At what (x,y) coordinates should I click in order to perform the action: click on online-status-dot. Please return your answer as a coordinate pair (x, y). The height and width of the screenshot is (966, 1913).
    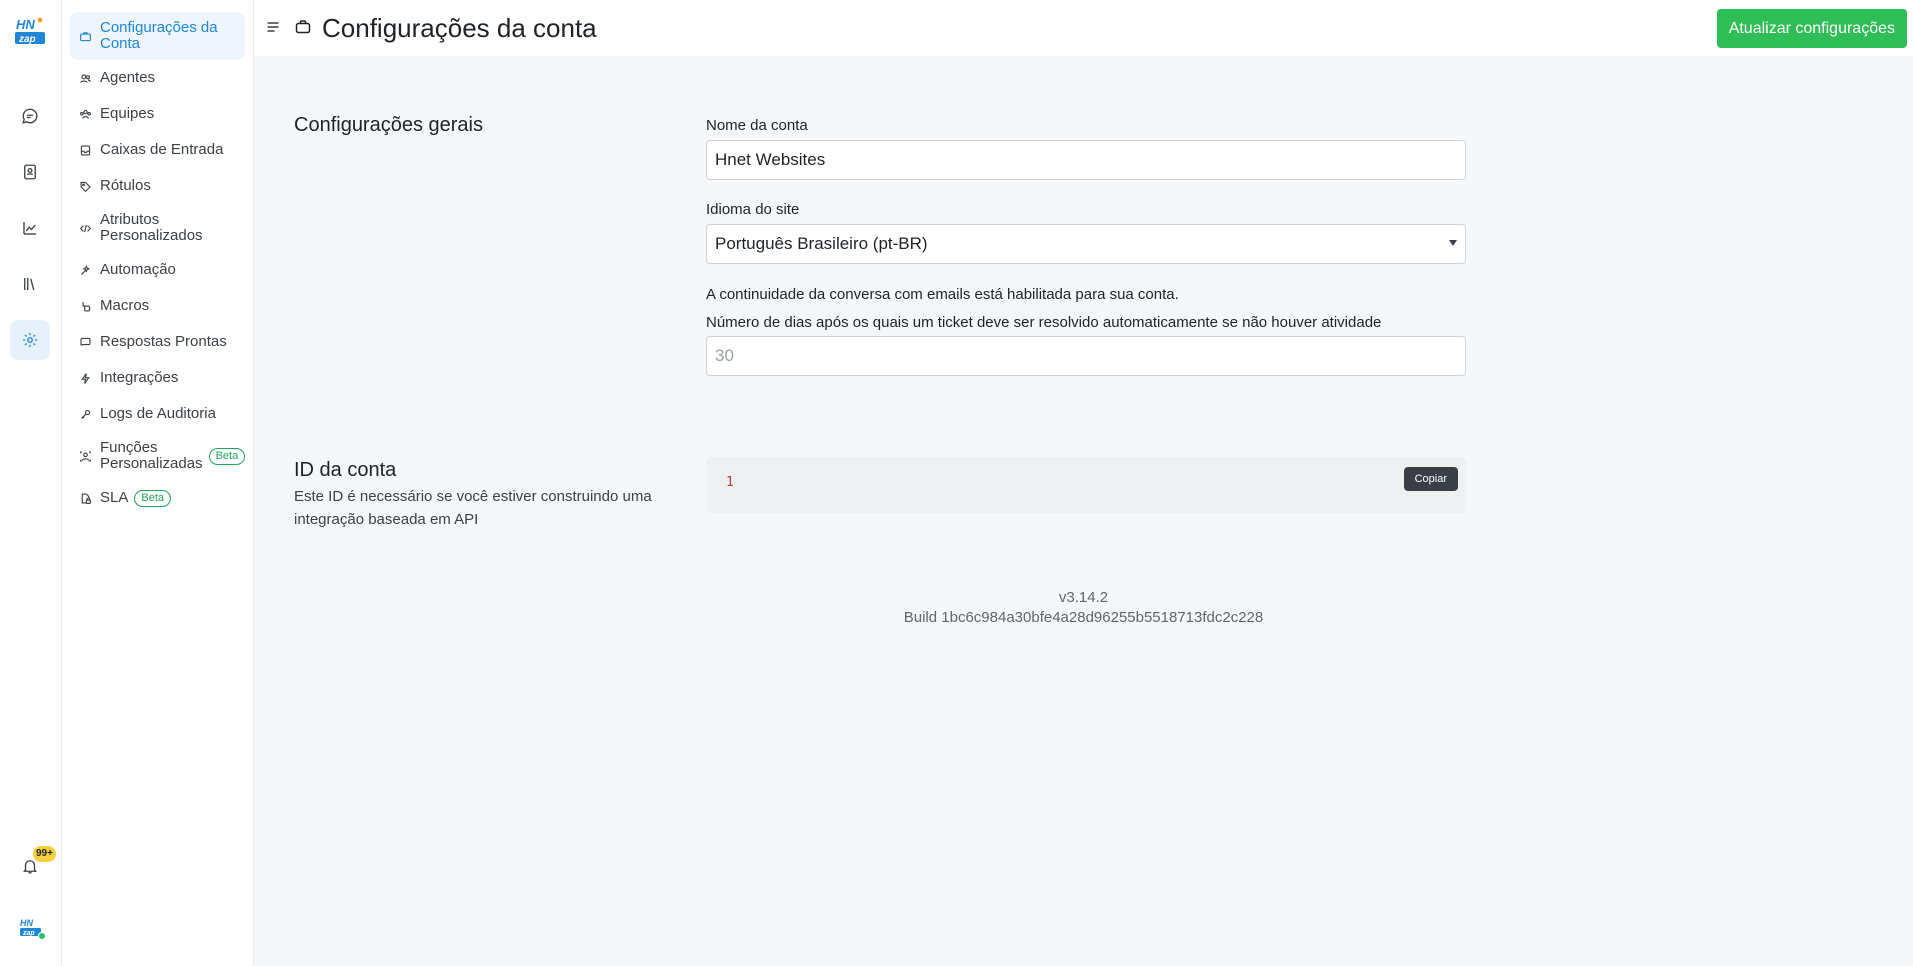
    Looking at the image, I should click on (42, 936).